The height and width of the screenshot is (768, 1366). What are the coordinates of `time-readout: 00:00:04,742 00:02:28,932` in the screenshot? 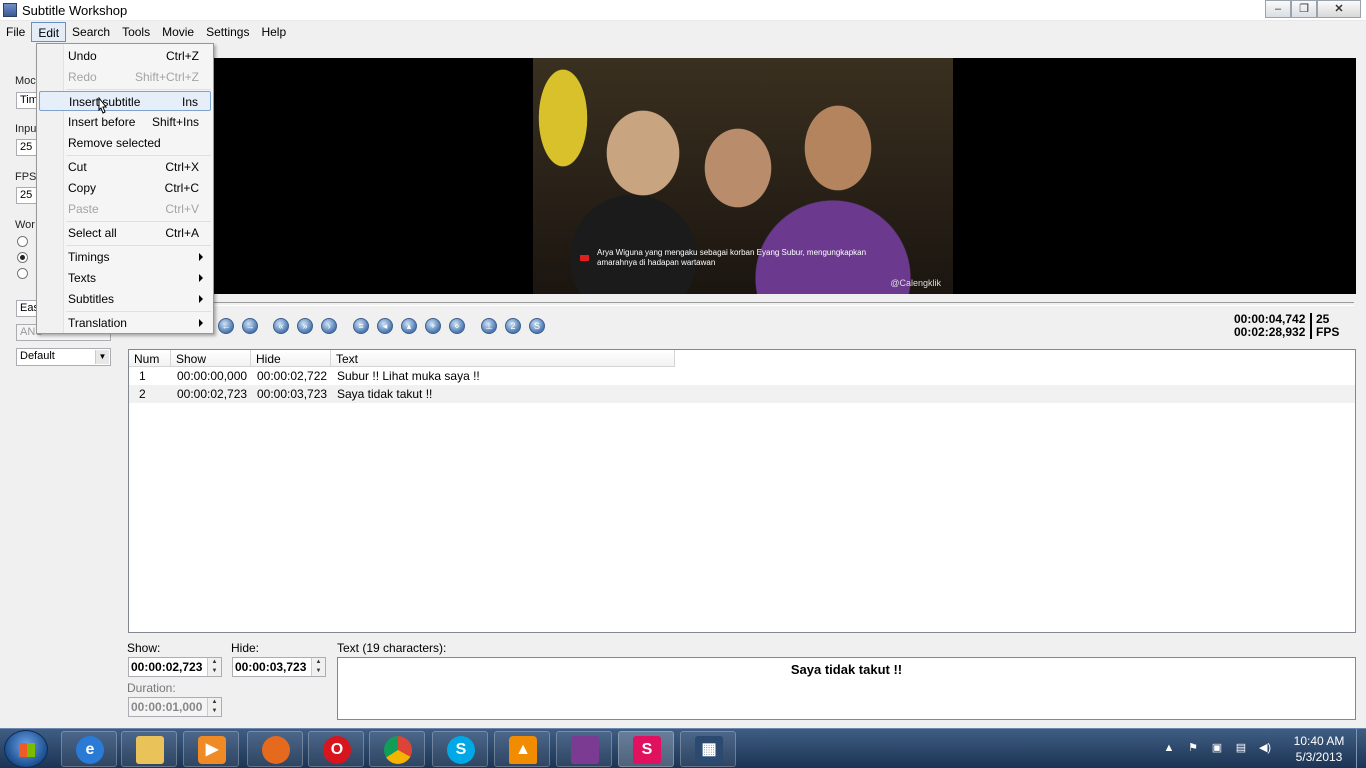 It's located at (1269, 326).